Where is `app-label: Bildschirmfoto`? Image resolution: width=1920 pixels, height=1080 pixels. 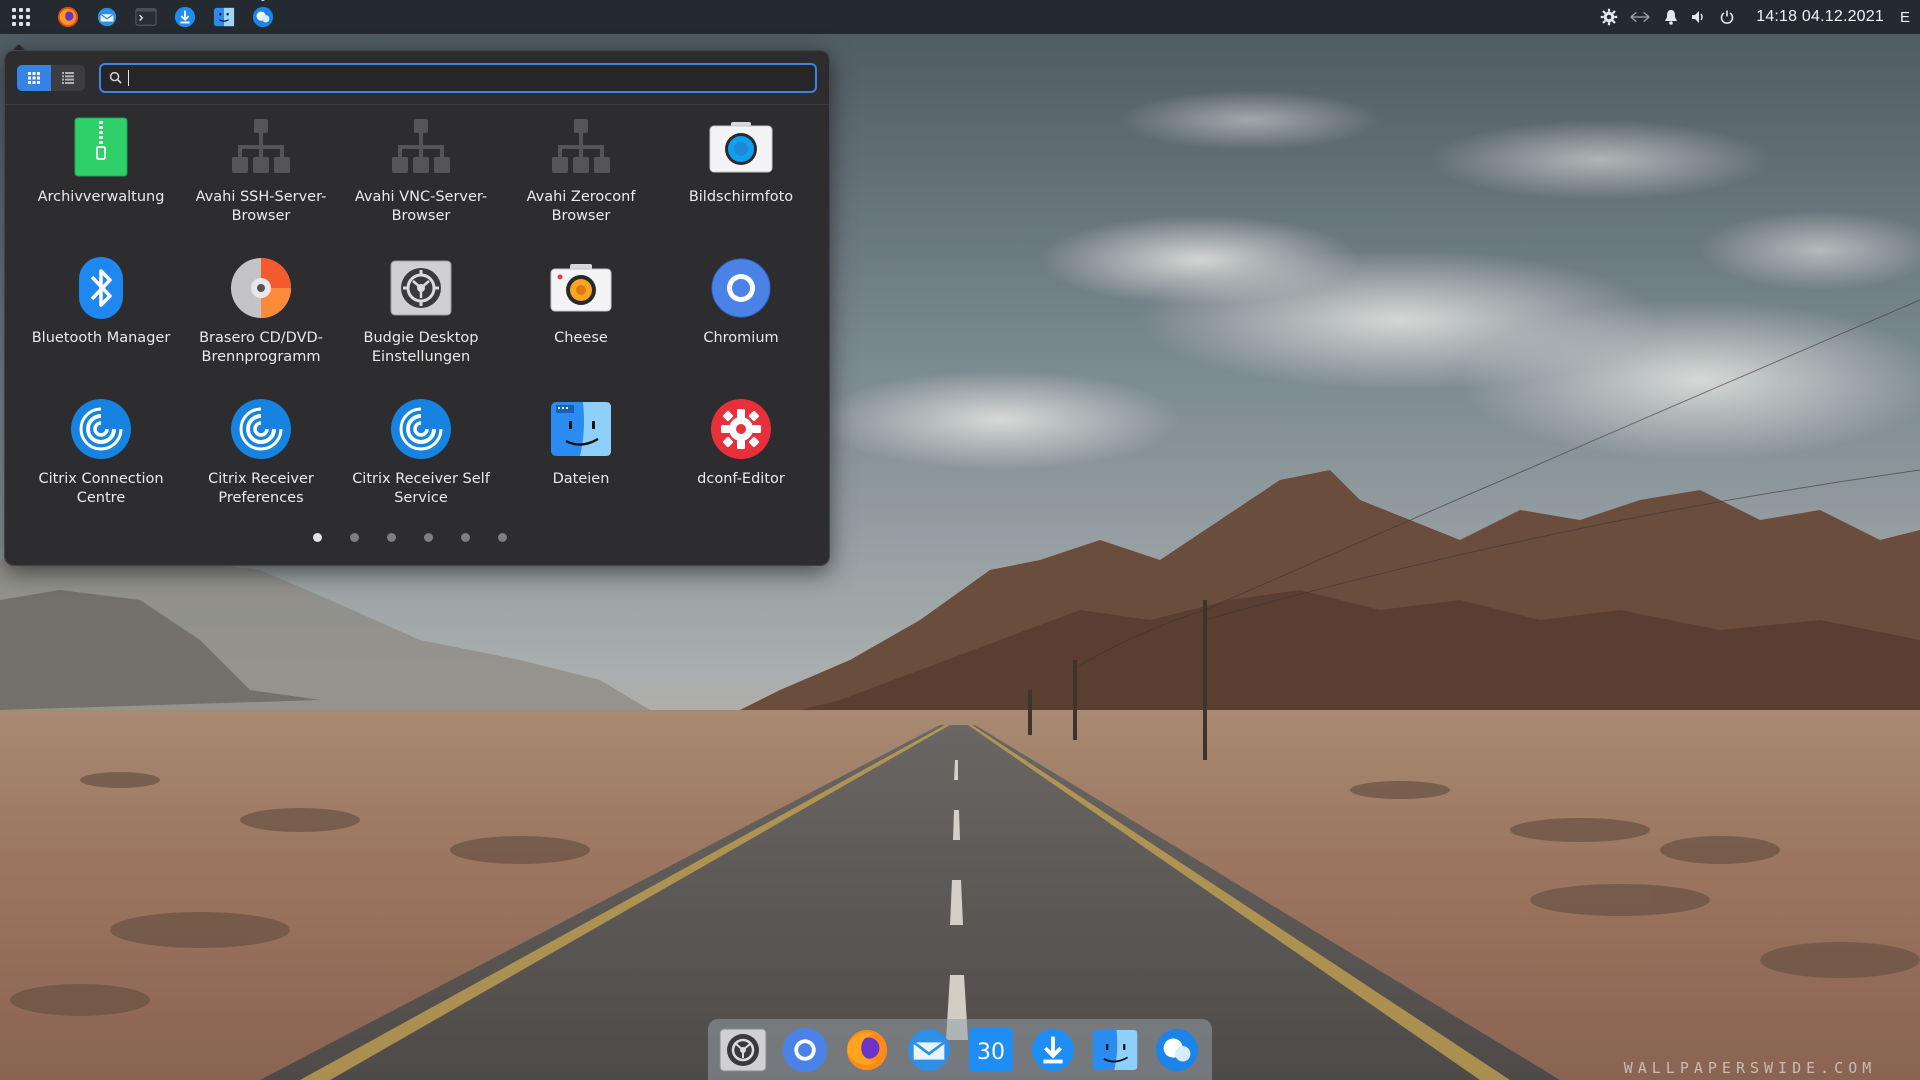
app-label: Bildschirmfoto is located at coordinates (741, 197).